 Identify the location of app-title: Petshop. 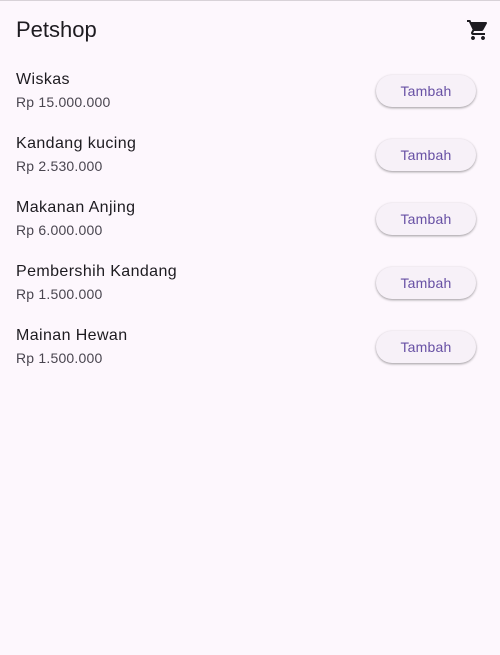
(56, 29).